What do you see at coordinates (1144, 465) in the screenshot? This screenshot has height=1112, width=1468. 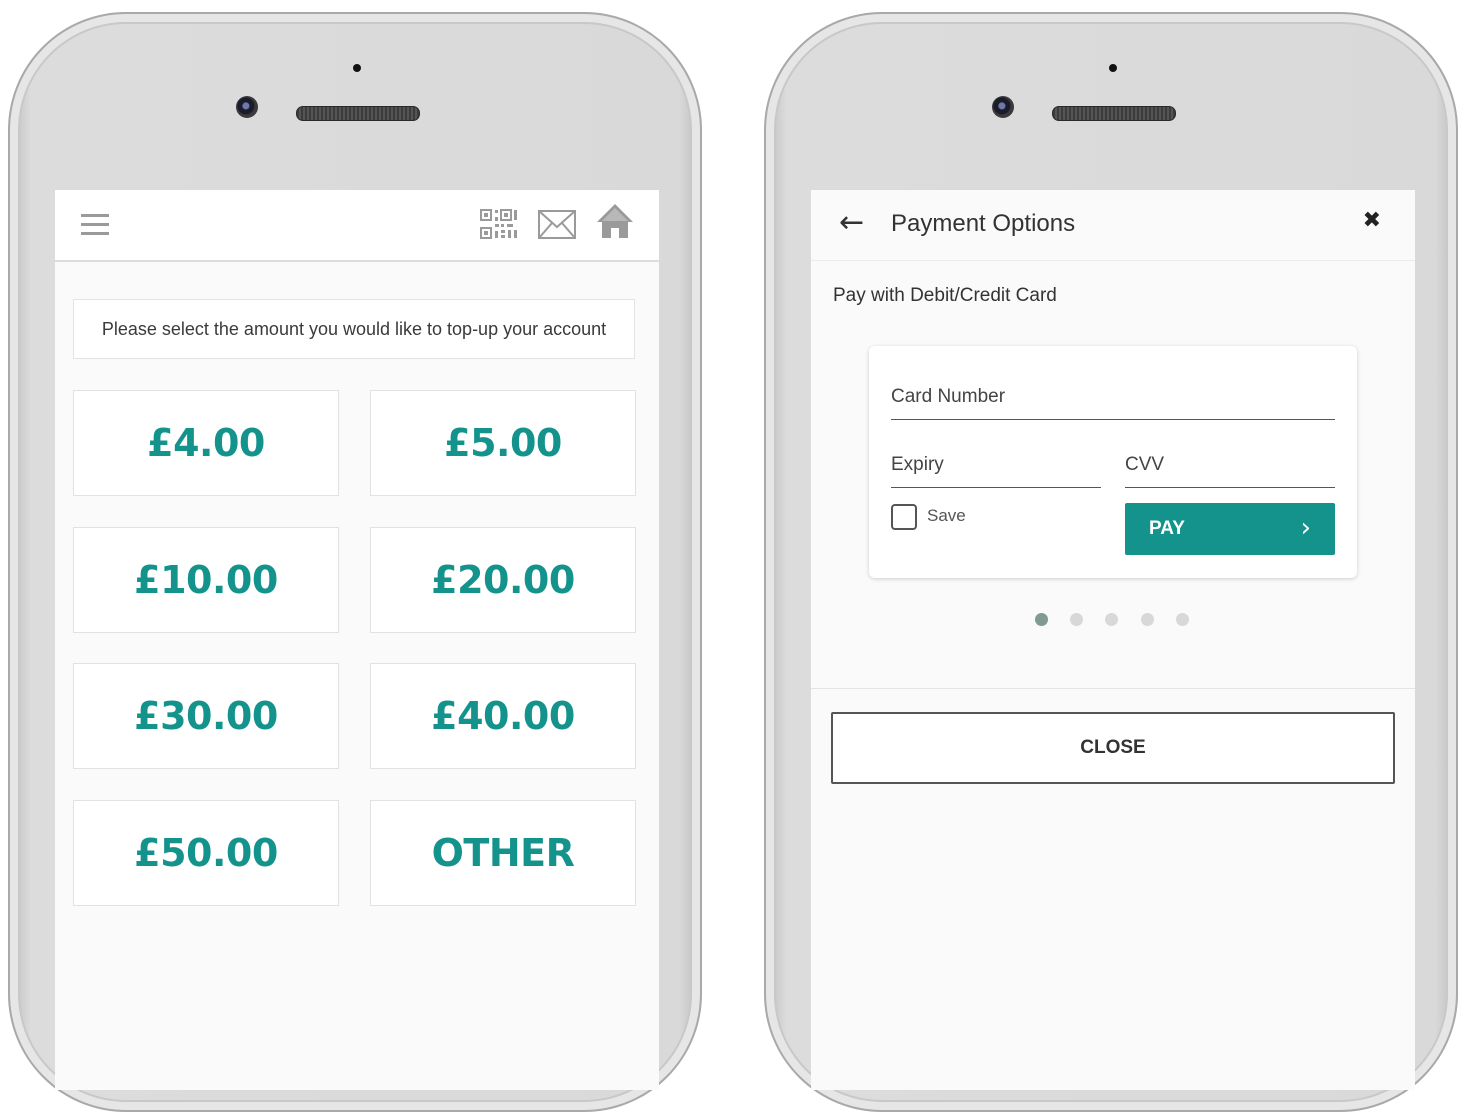 I see `cvv-field: CVV` at bounding box center [1144, 465].